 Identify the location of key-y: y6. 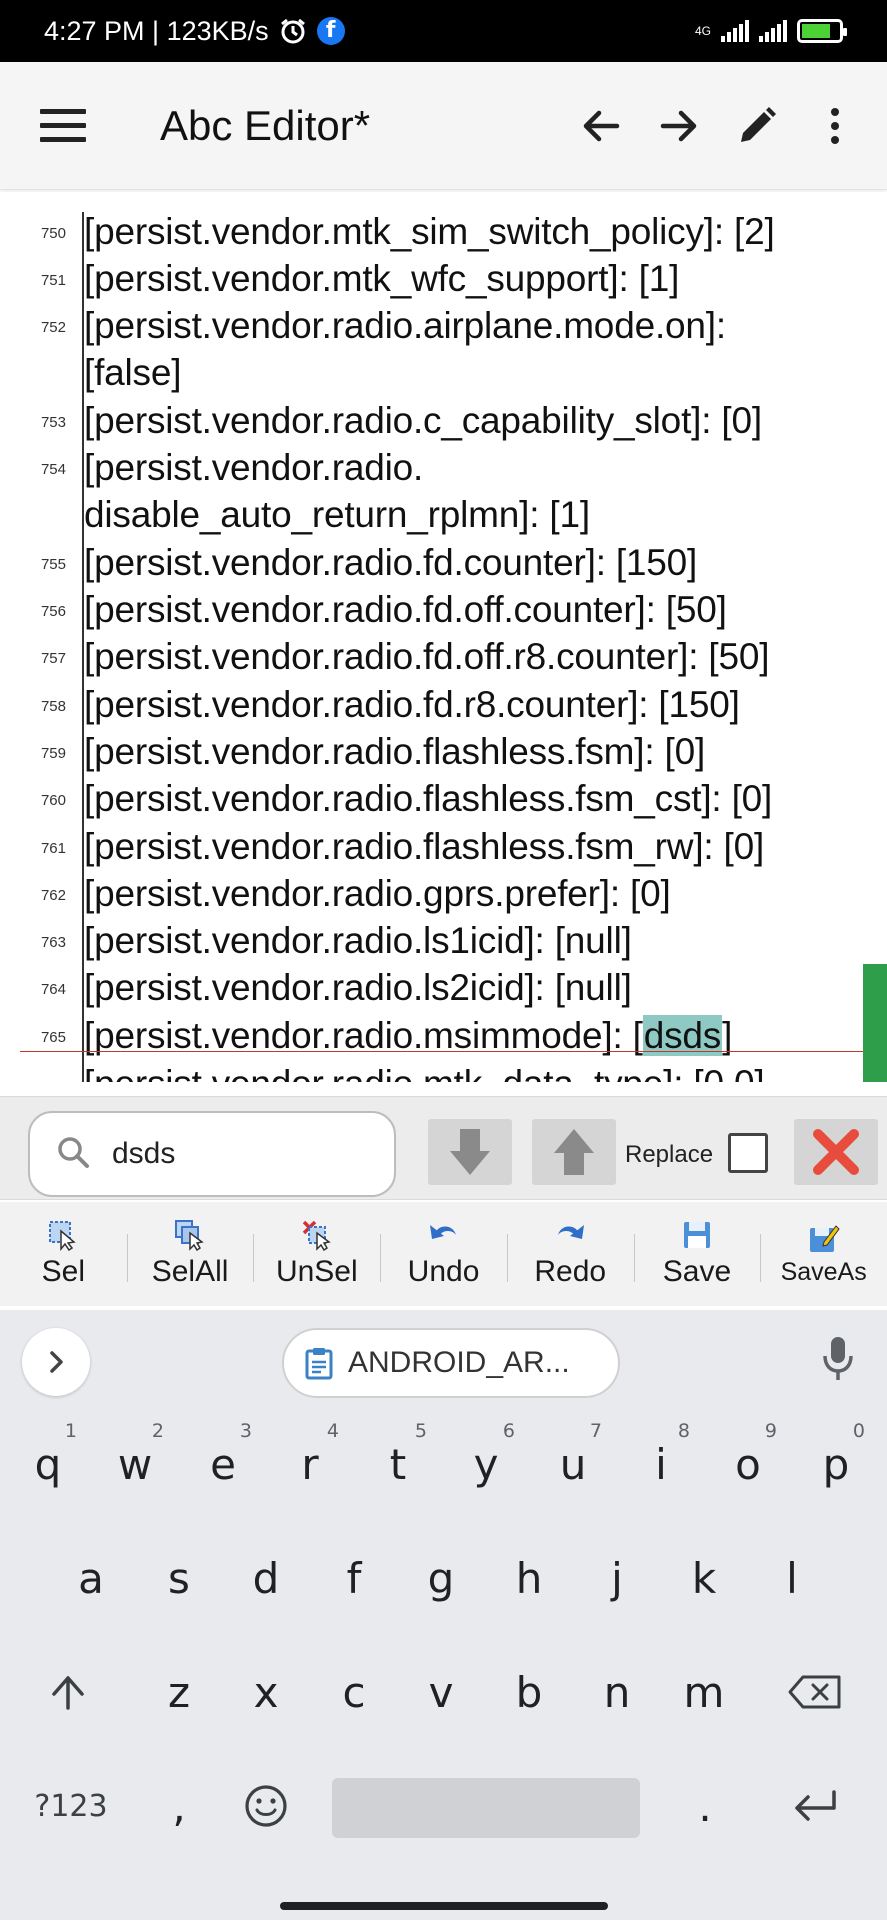
(486, 1464).